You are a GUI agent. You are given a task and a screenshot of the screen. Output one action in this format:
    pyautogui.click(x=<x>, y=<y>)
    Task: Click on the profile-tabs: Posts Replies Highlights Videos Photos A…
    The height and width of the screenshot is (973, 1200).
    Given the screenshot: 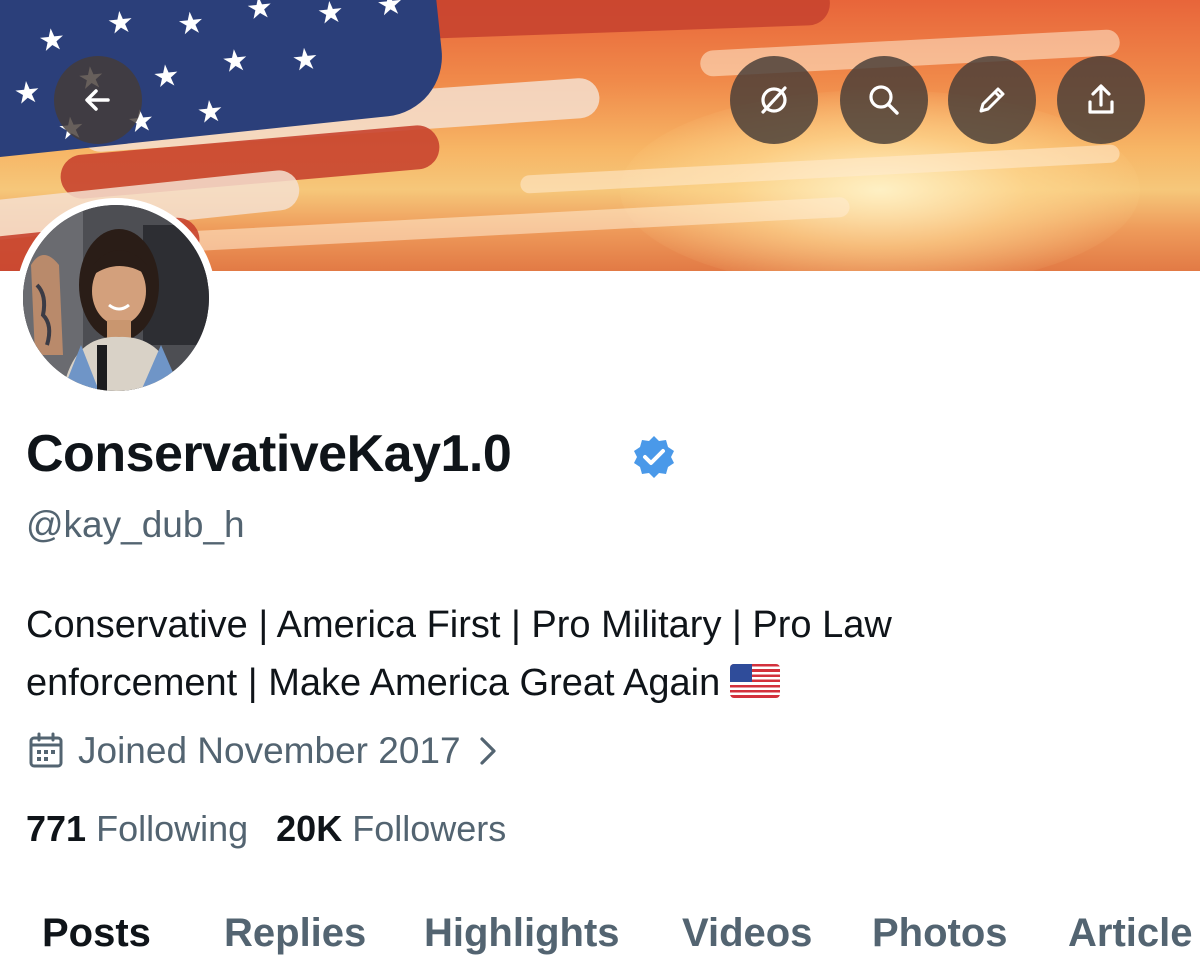 What is the action you would take?
    pyautogui.click(x=600, y=939)
    